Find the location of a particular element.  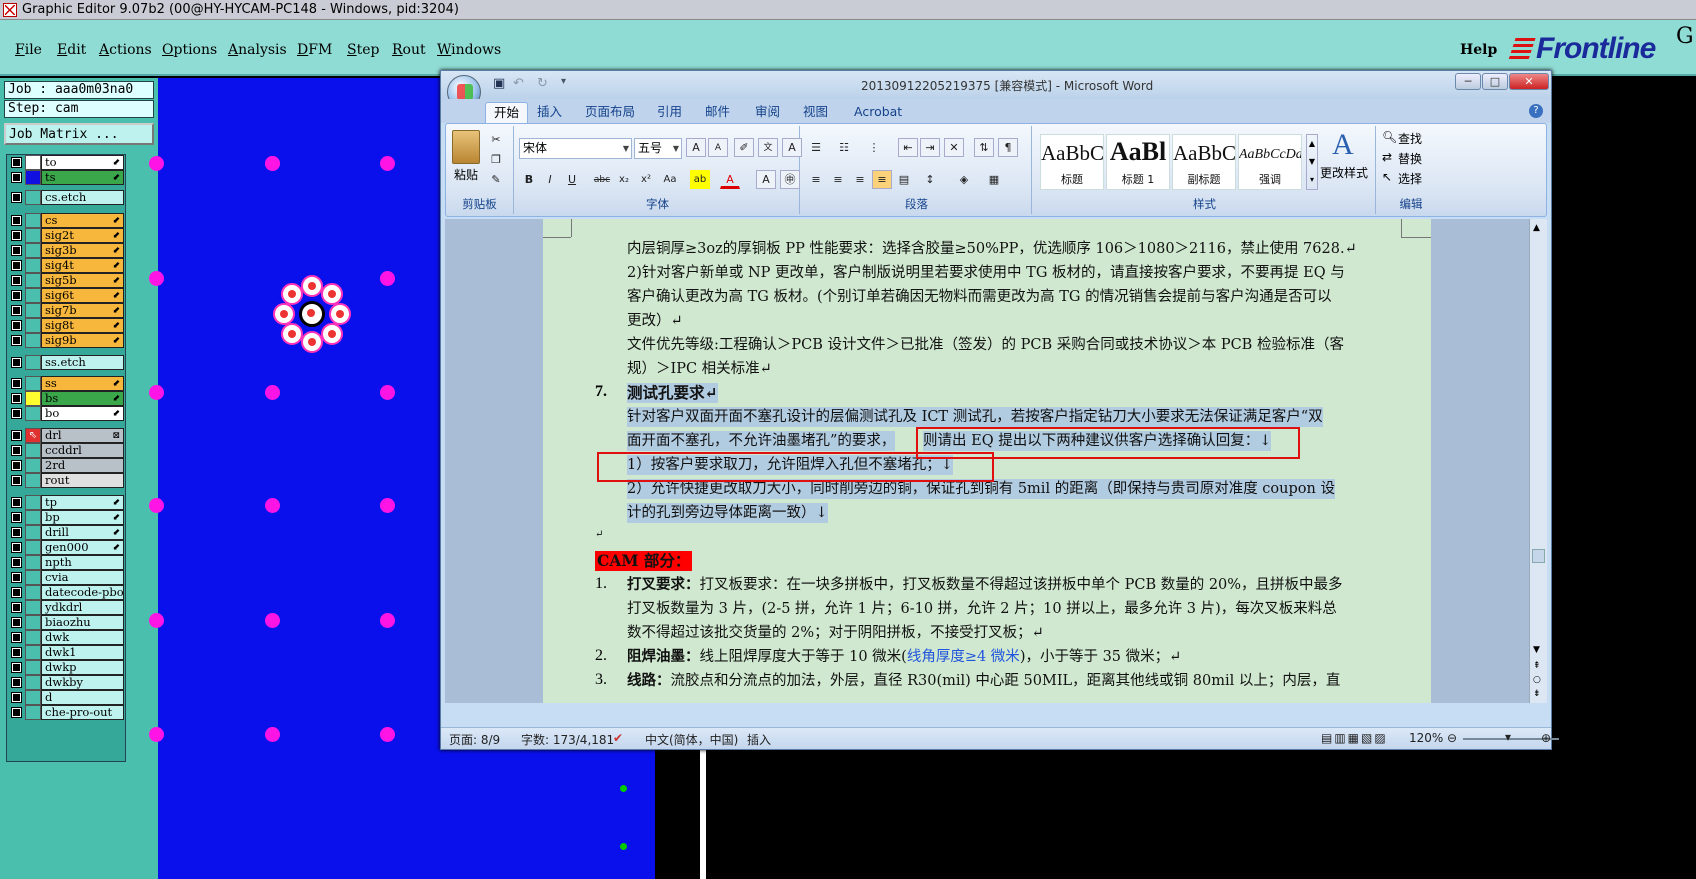

superscript-icon: x² is located at coordinates (646, 179).